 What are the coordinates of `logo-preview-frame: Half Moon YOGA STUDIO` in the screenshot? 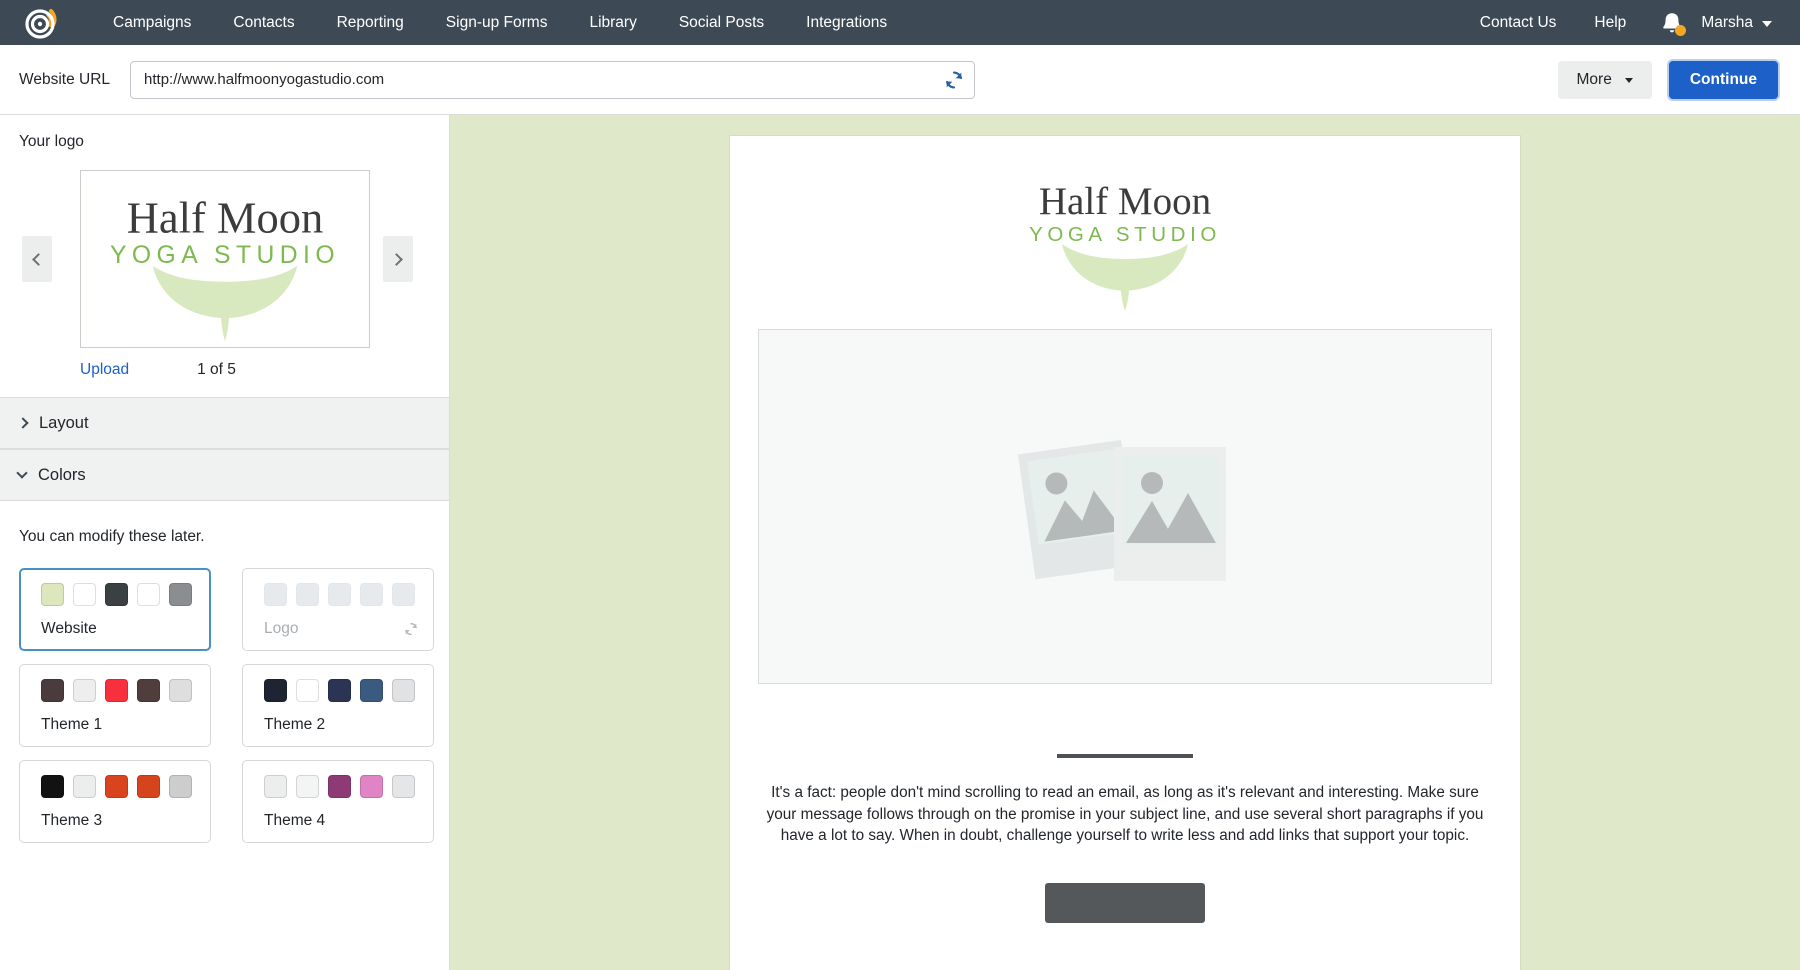 It's located at (224, 259).